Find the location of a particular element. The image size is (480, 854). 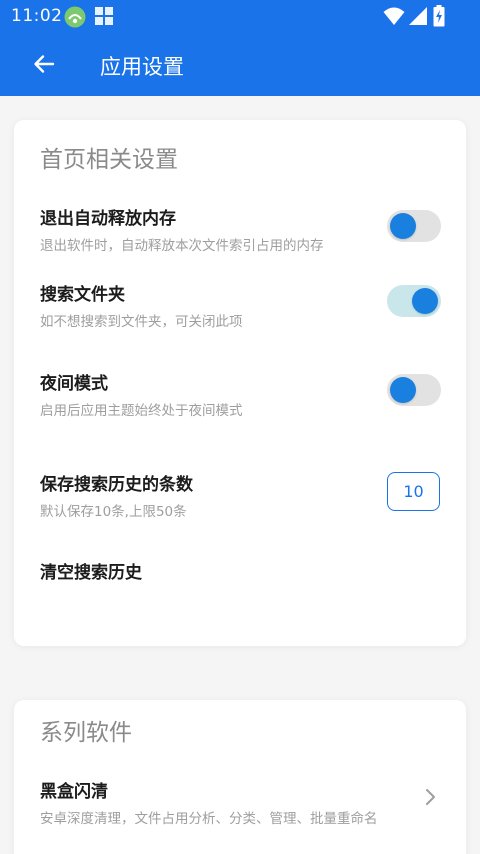

battery-charging-icon is located at coordinates (439, 16).